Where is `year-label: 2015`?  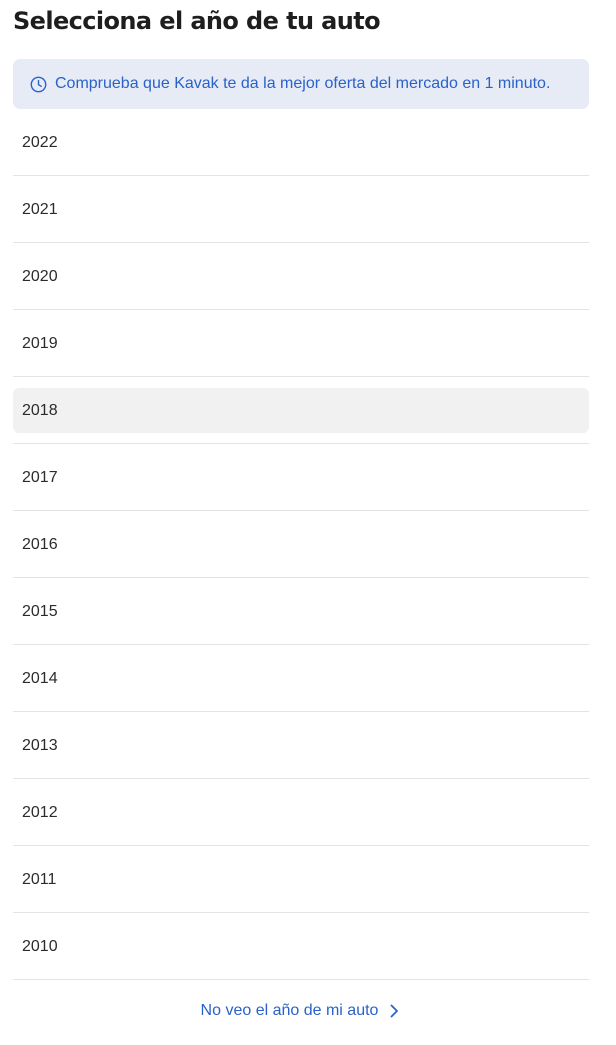
year-label: 2015 is located at coordinates (40, 611).